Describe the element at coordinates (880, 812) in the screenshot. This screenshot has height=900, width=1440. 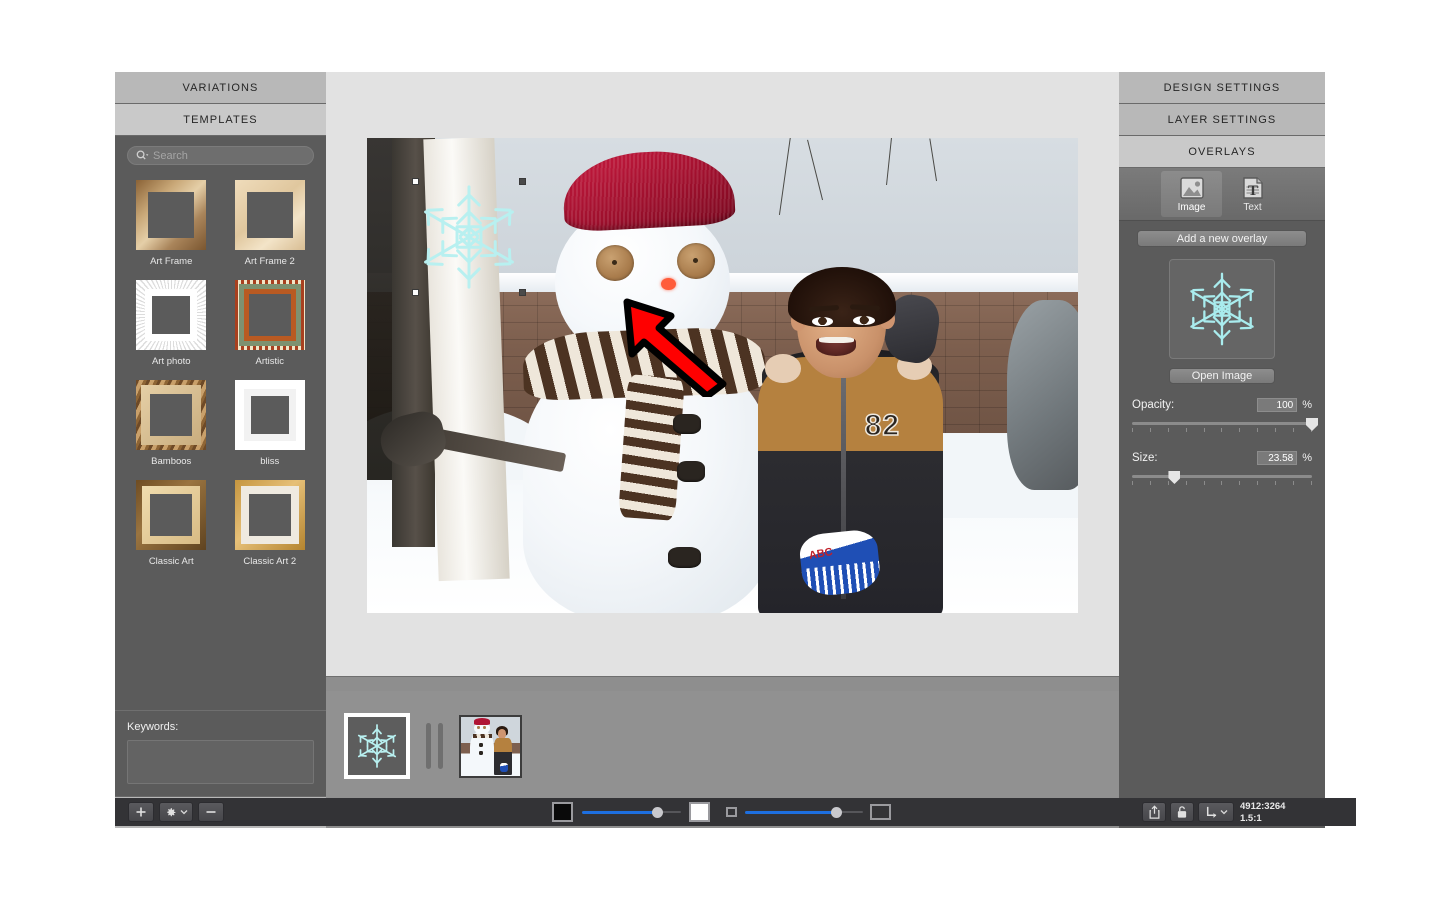
I see `large-thumbnail-icon` at that location.